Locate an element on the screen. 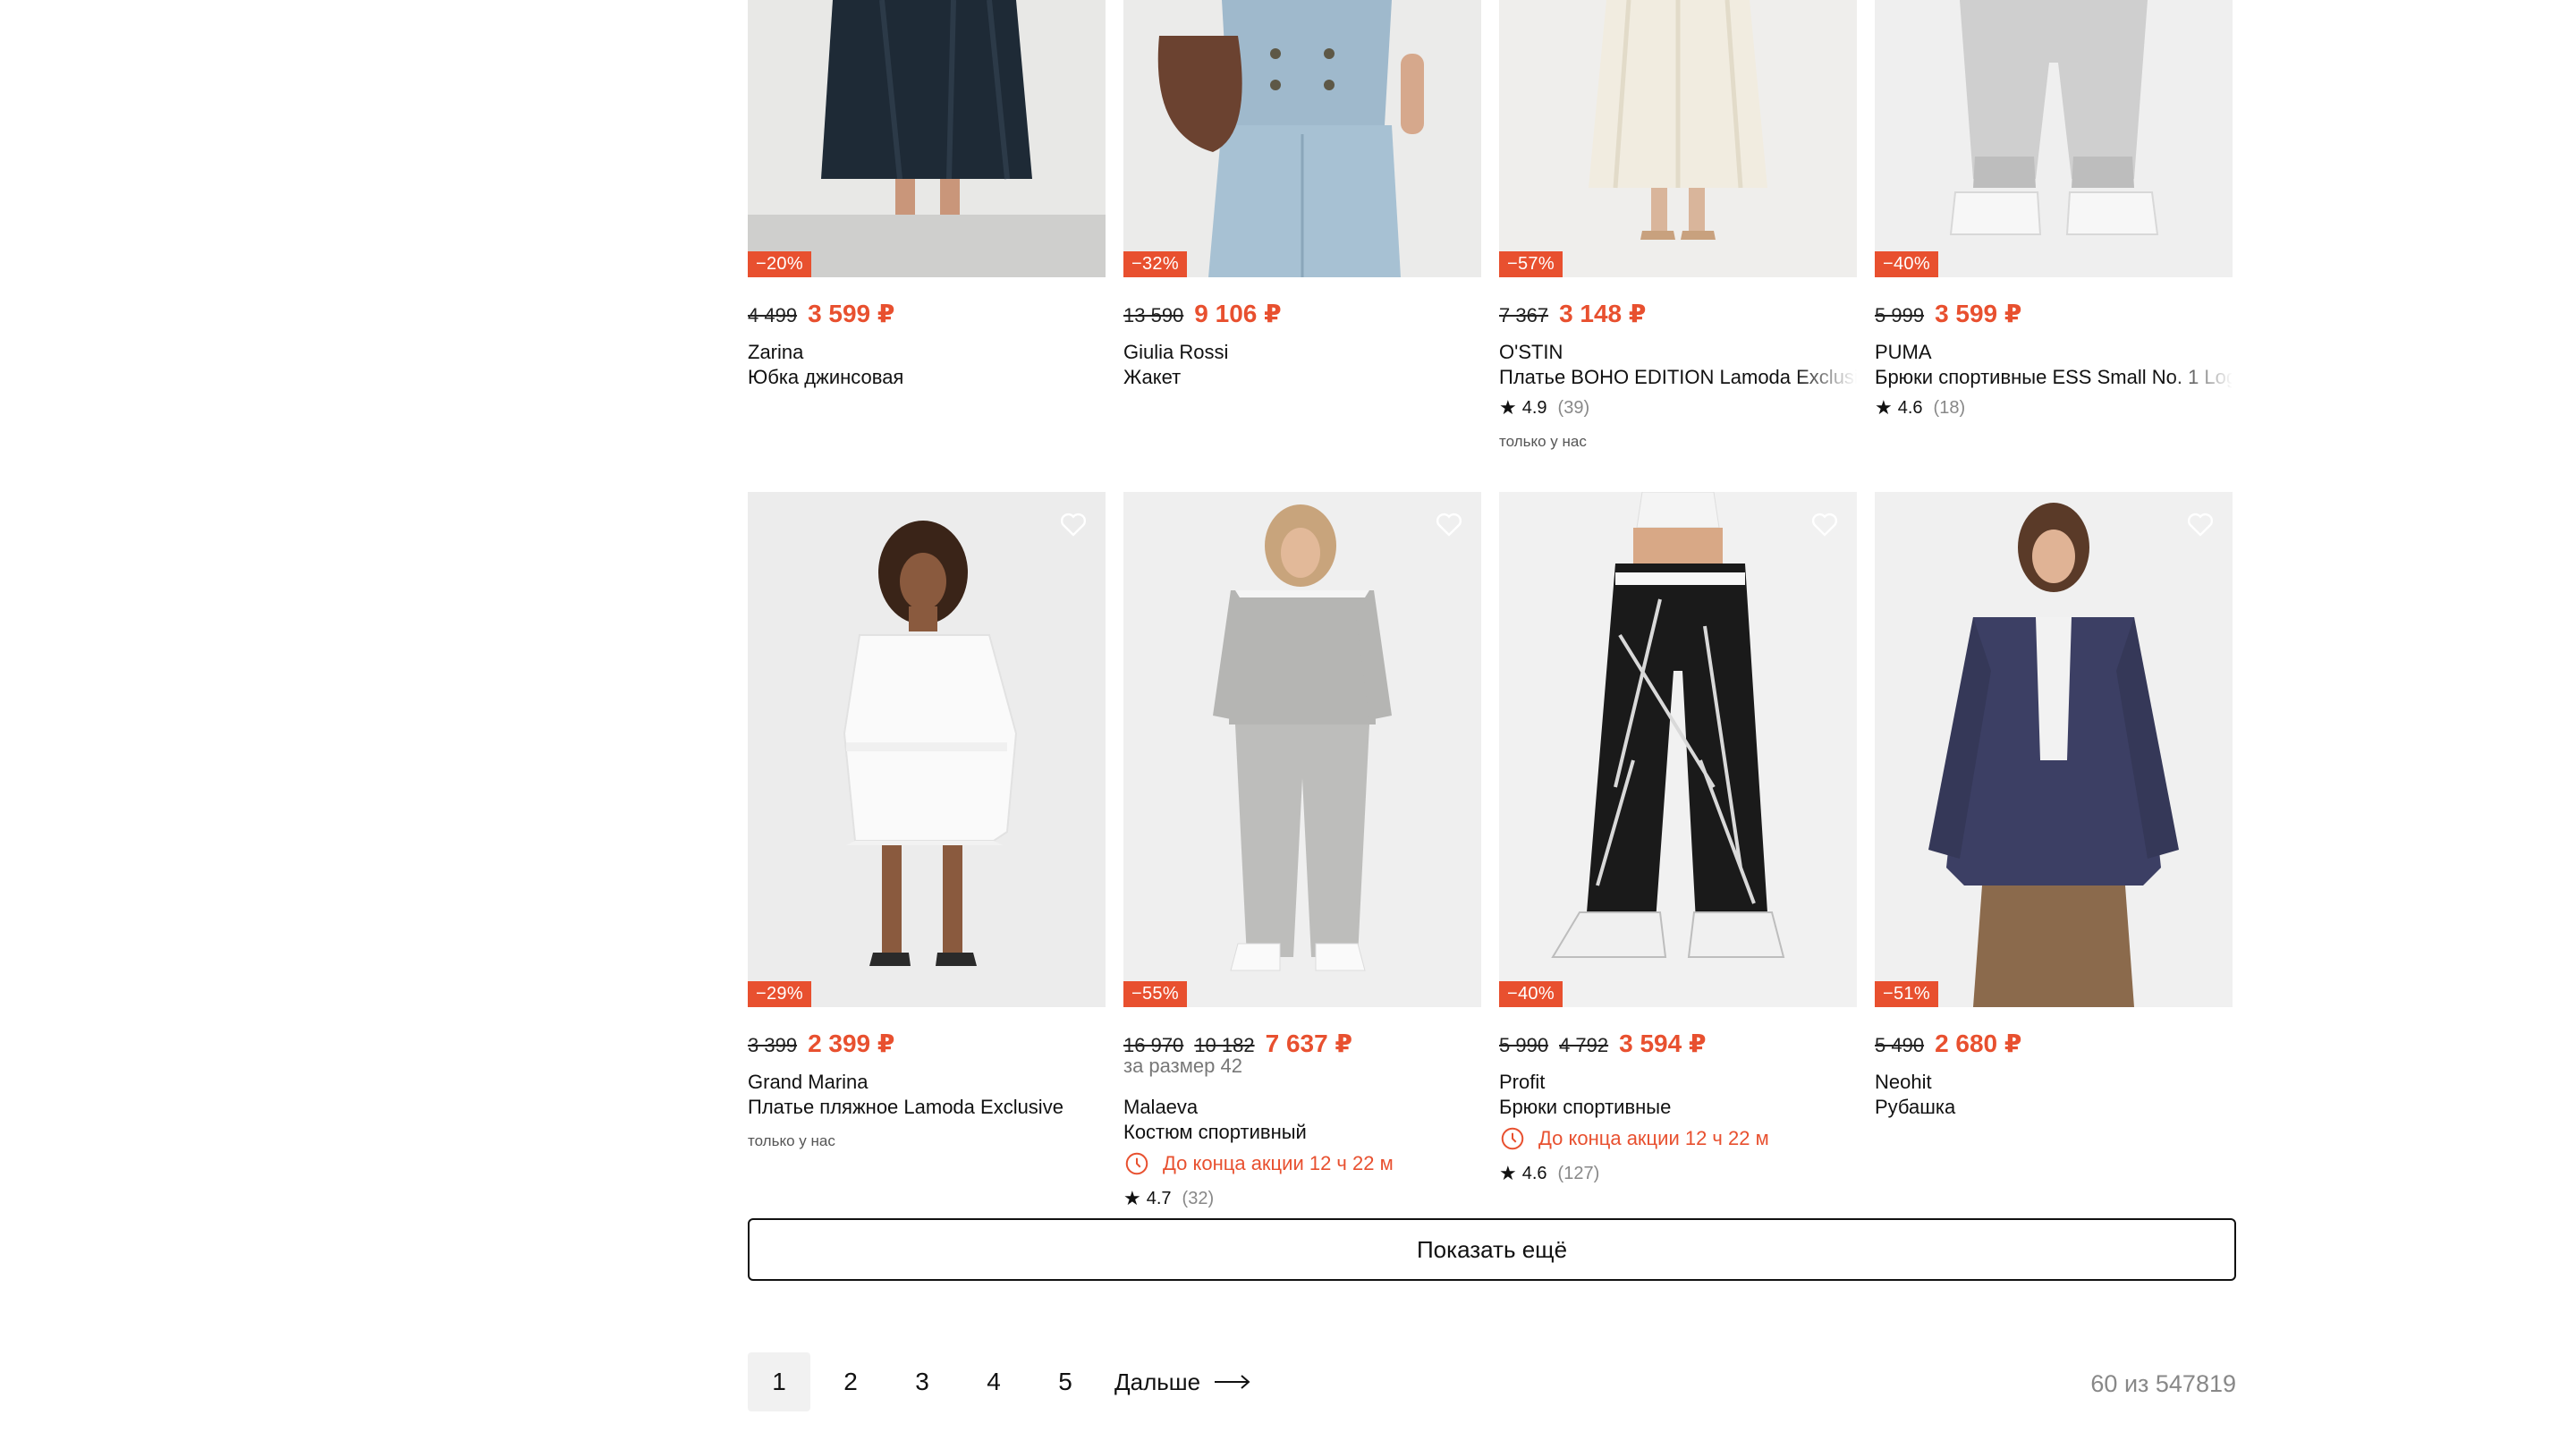  price-block: 3 399 2 399 ₽ is located at coordinates (821, 1043).